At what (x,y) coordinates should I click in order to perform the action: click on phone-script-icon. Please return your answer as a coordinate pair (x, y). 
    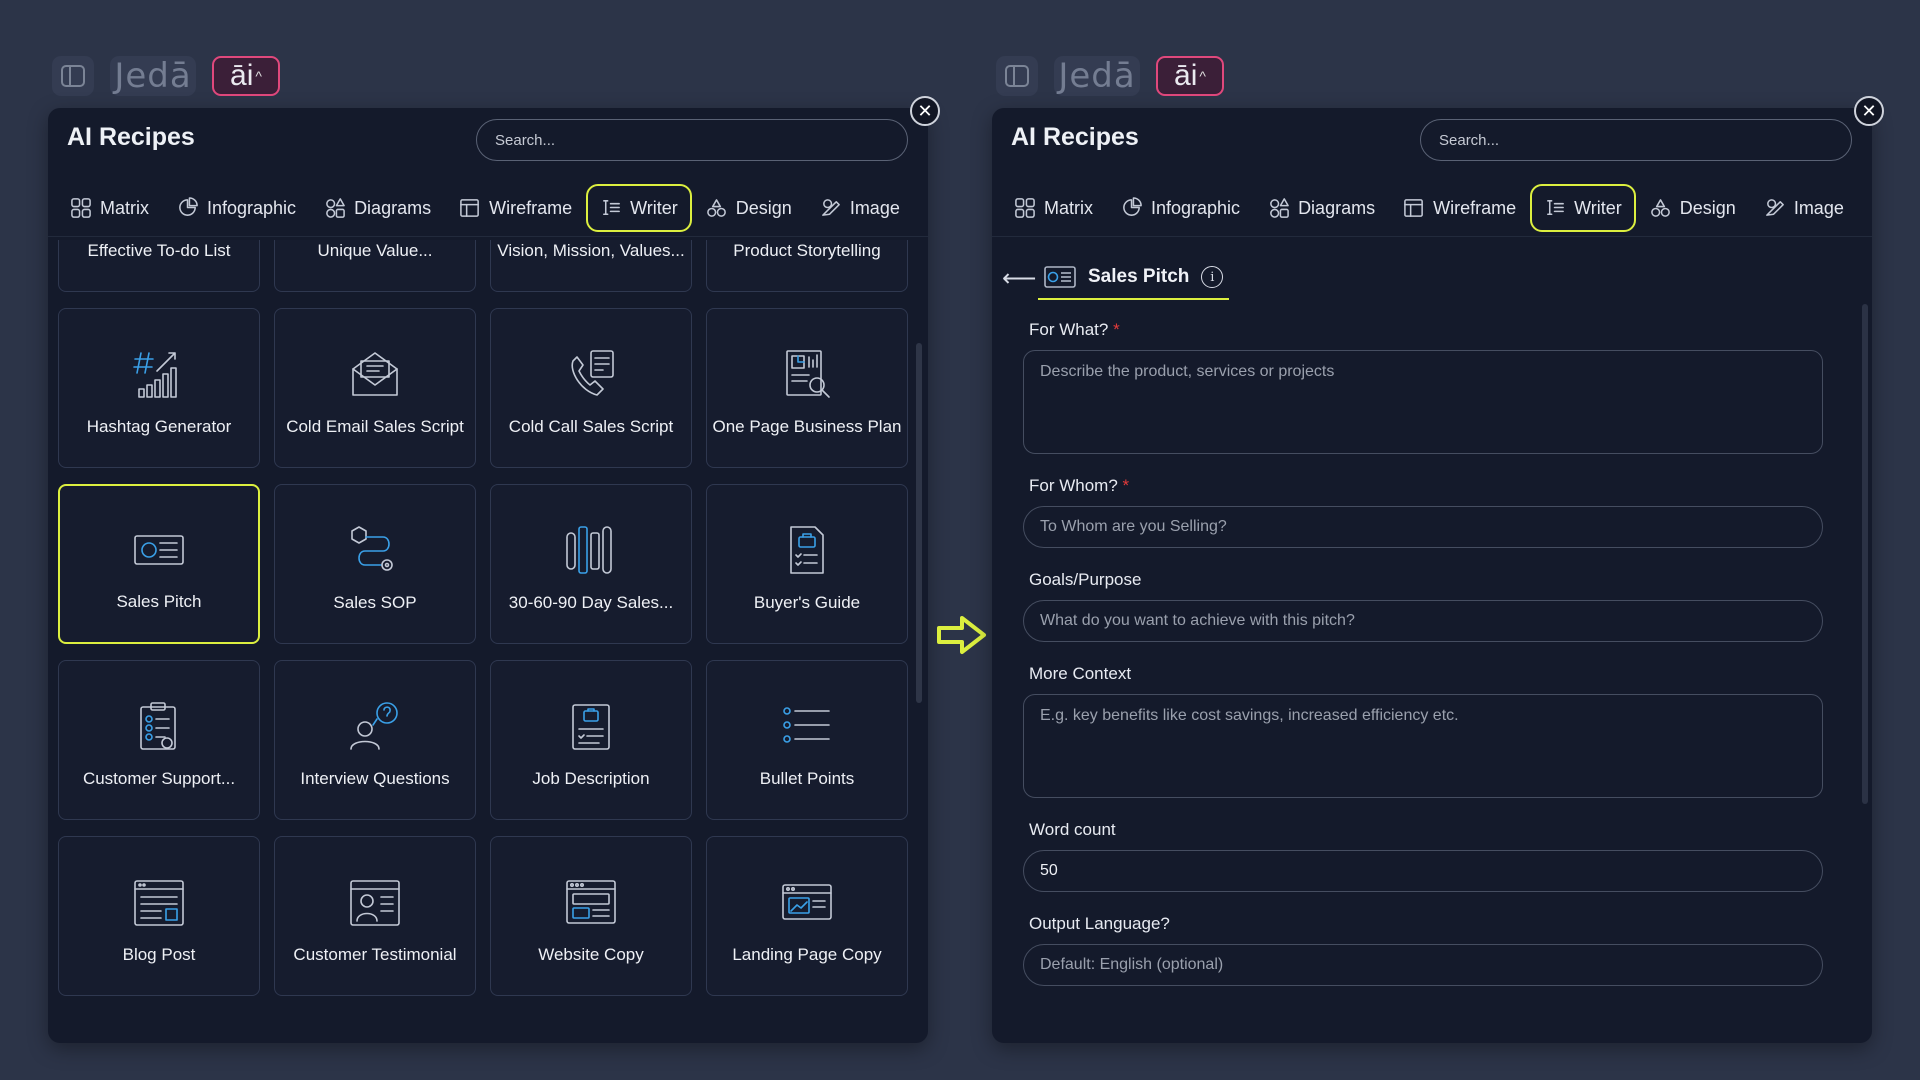
    Looking at the image, I should click on (592, 373).